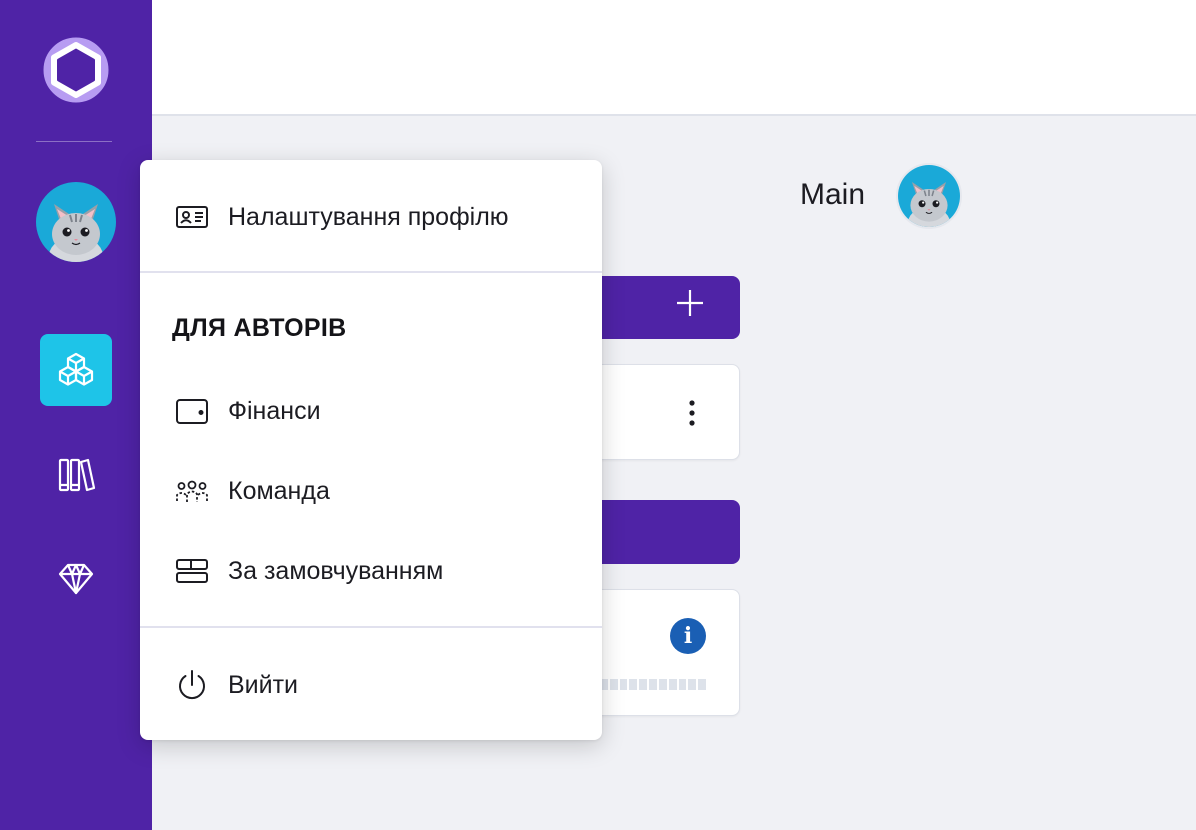 This screenshot has width=1196, height=830. What do you see at coordinates (74, 141) in the screenshot?
I see `sidebar-divider` at bounding box center [74, 141].